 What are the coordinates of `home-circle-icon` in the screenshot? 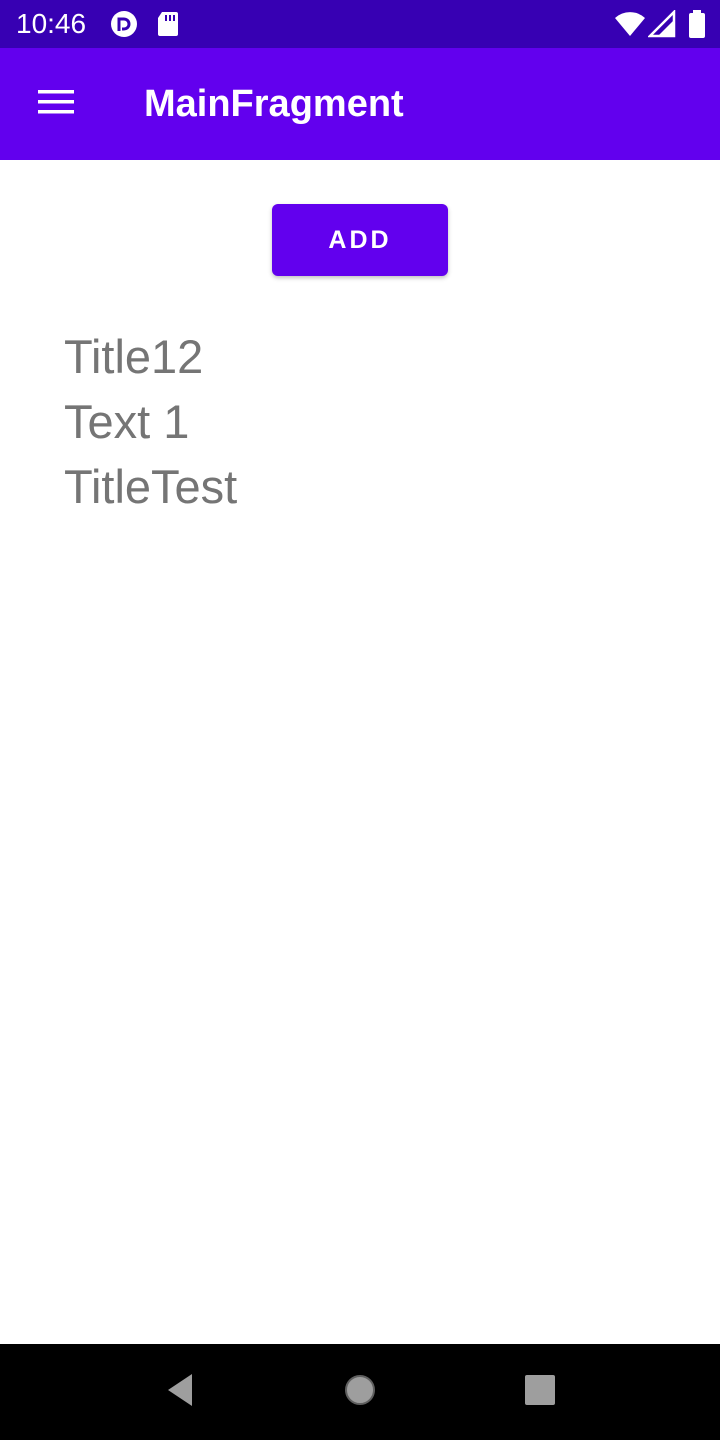 It's located at (360, 1392).